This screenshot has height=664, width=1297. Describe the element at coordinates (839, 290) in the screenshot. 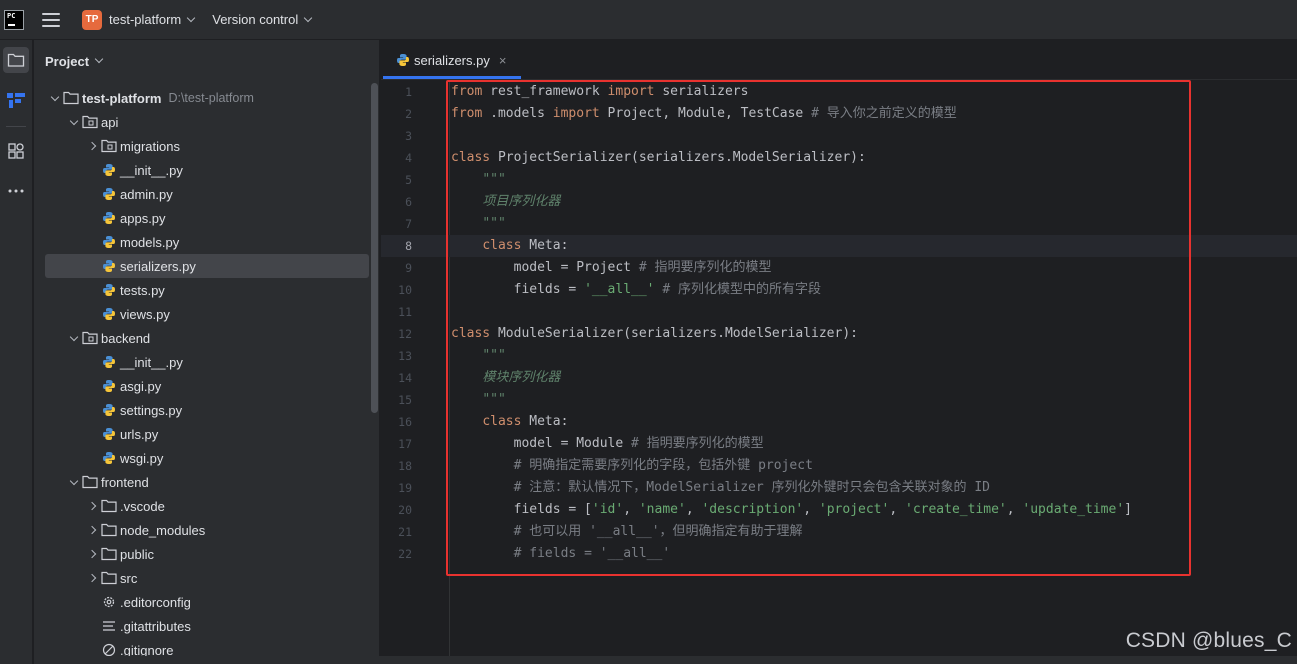

I see `code-line: 10 fields = '__all__' # 序列化模型中的所有字段` at that location.